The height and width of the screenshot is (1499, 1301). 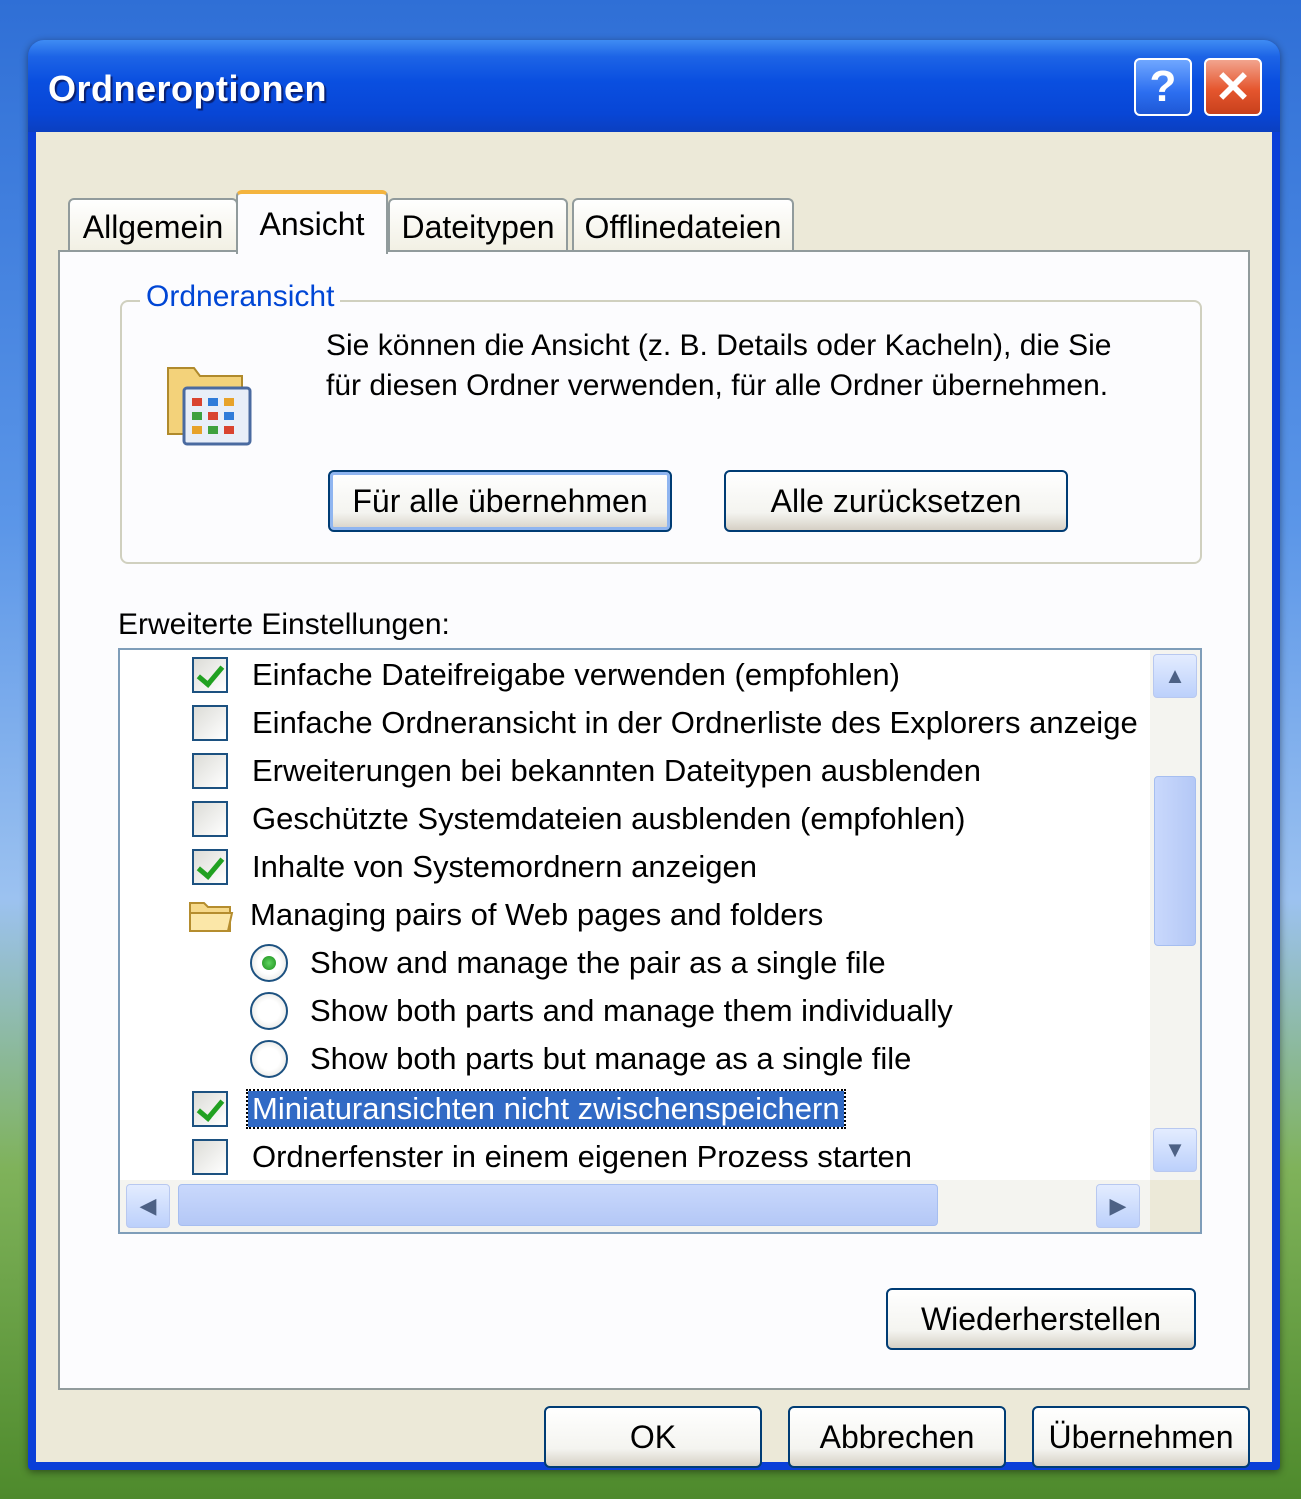 What do you see at coordinates (896, 501) in the screenshot?
I see `reset-all-folders-button: Alle zurücksetzen` at bounding box center [896, 501].